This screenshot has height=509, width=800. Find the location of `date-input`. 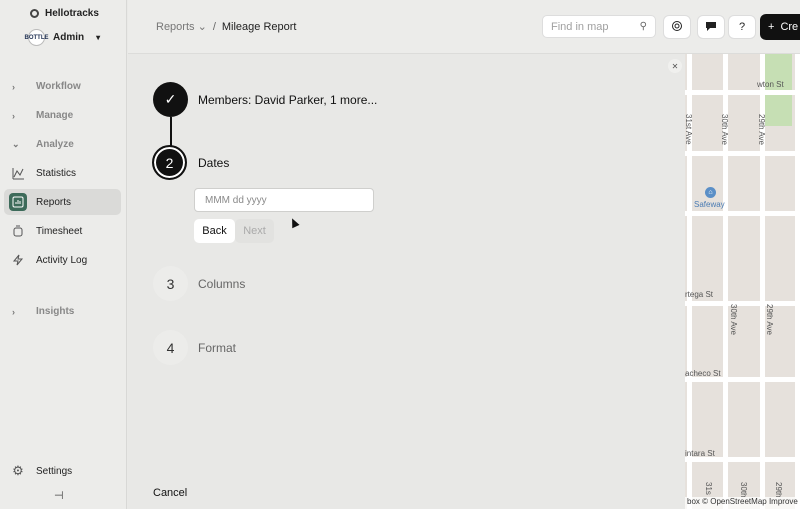

date-input is located at coordinates (284, 200).